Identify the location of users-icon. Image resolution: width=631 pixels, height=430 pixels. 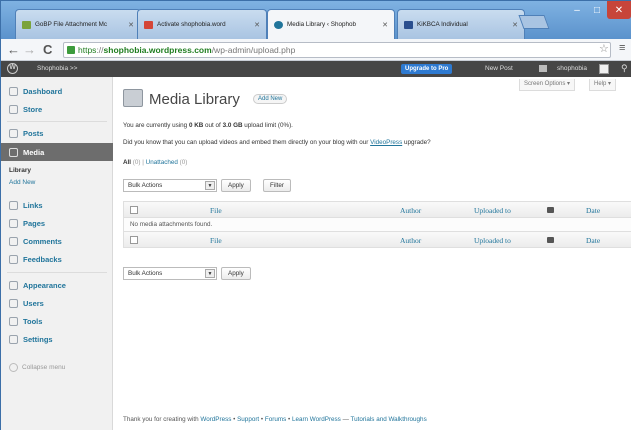
(13, 303).